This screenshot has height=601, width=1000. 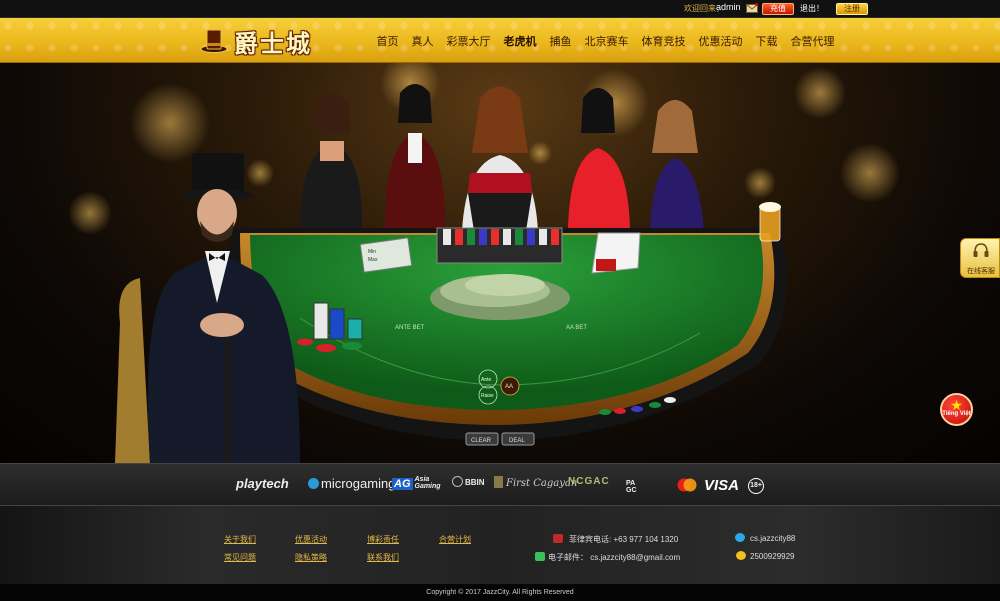 I want to click on first-cagayan-icon, so click(x=498, y=482).